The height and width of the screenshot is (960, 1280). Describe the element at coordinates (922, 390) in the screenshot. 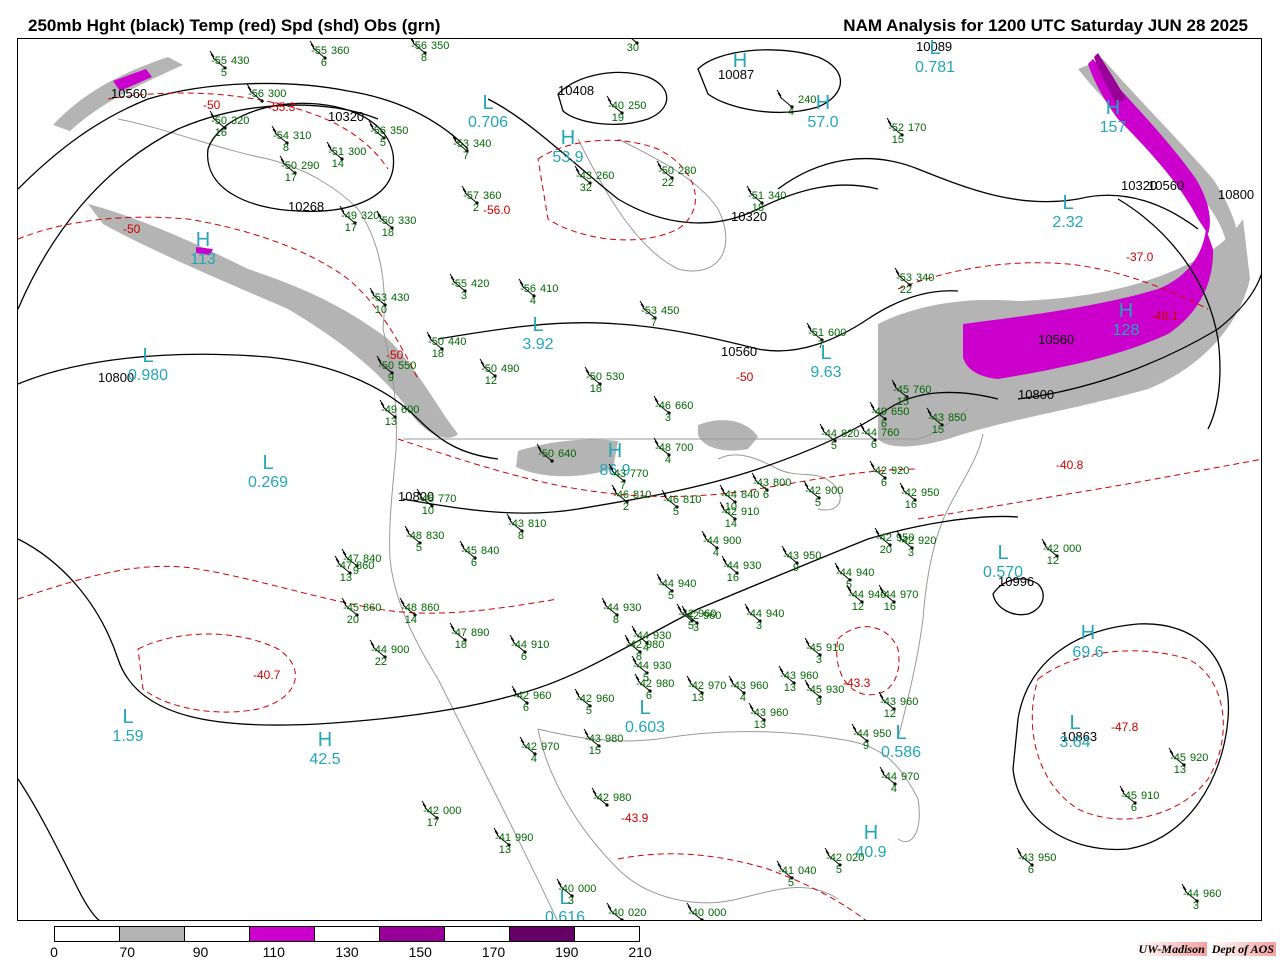

I see `obs-height: 760` at that location.